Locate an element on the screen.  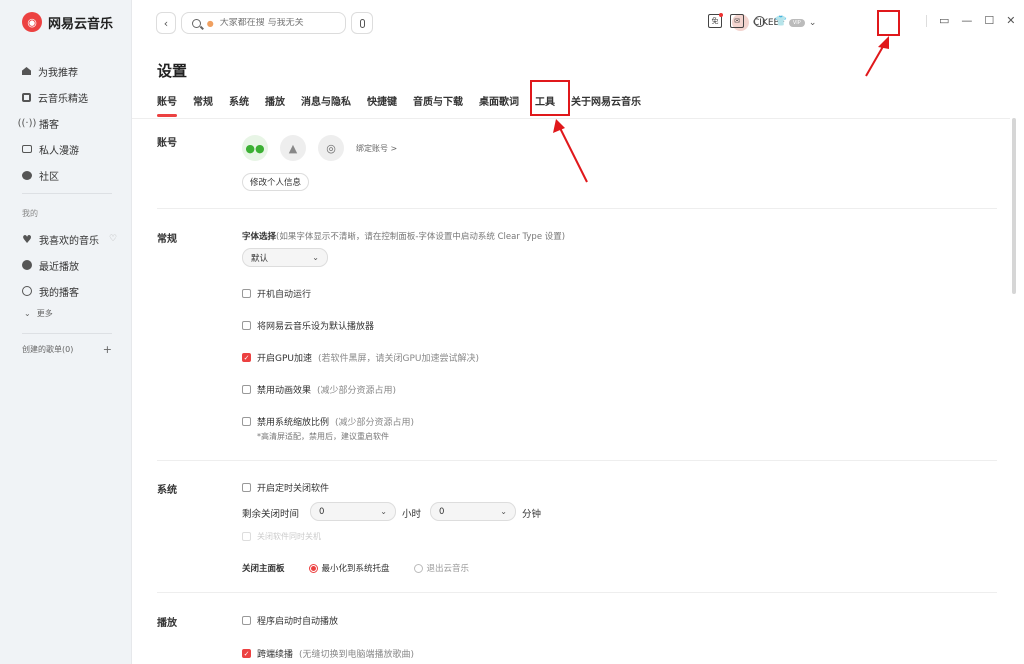
option-gpu: ✓ 开启GPU加速 (若软件黑屏，请关闭GPU加速尝试解决) is located at coordinates (360, 357).